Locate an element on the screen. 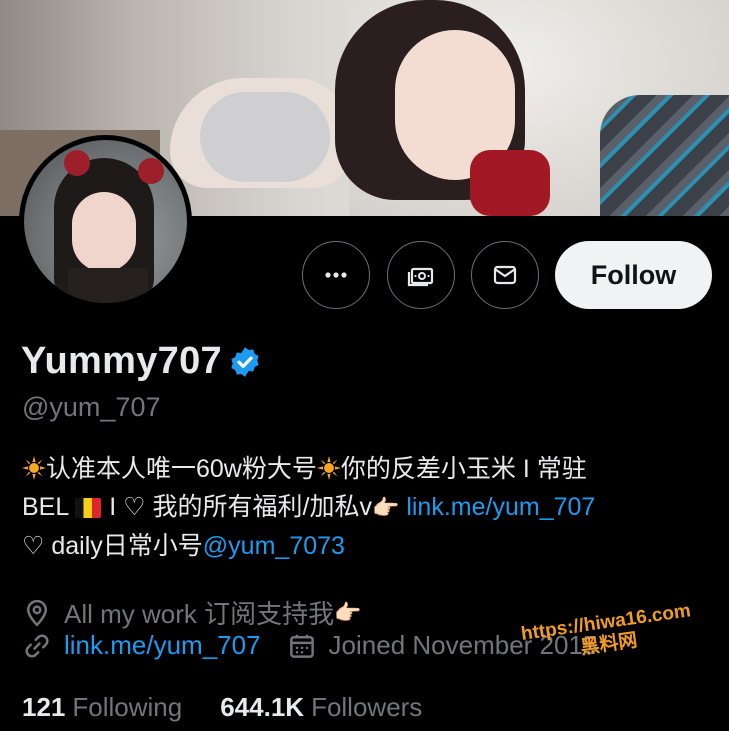  subscribe-money-icon is located at coordinates (420, 277).